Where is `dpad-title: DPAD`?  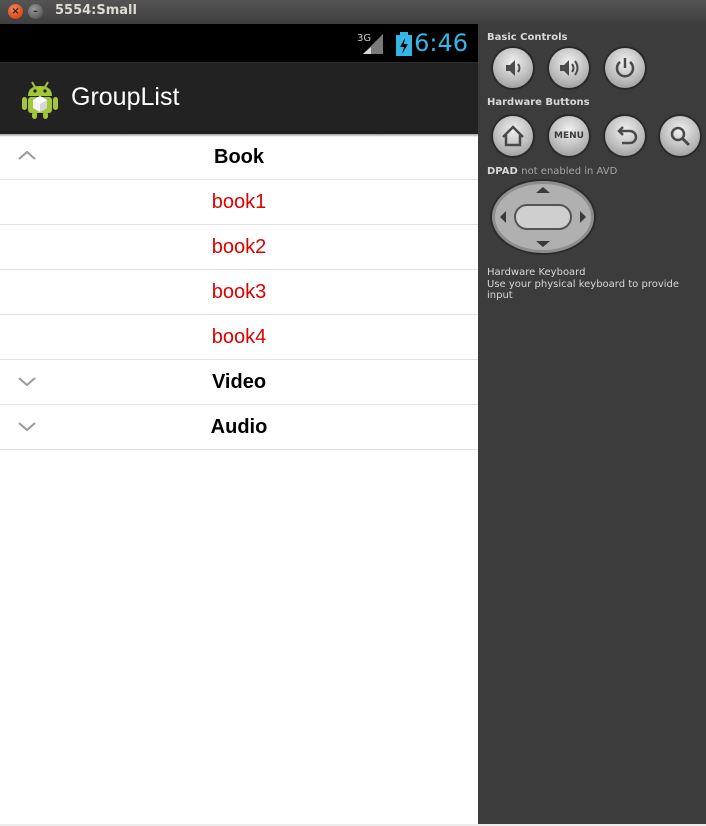
dpad-title: DPAD is located at coordinates (502, 171).